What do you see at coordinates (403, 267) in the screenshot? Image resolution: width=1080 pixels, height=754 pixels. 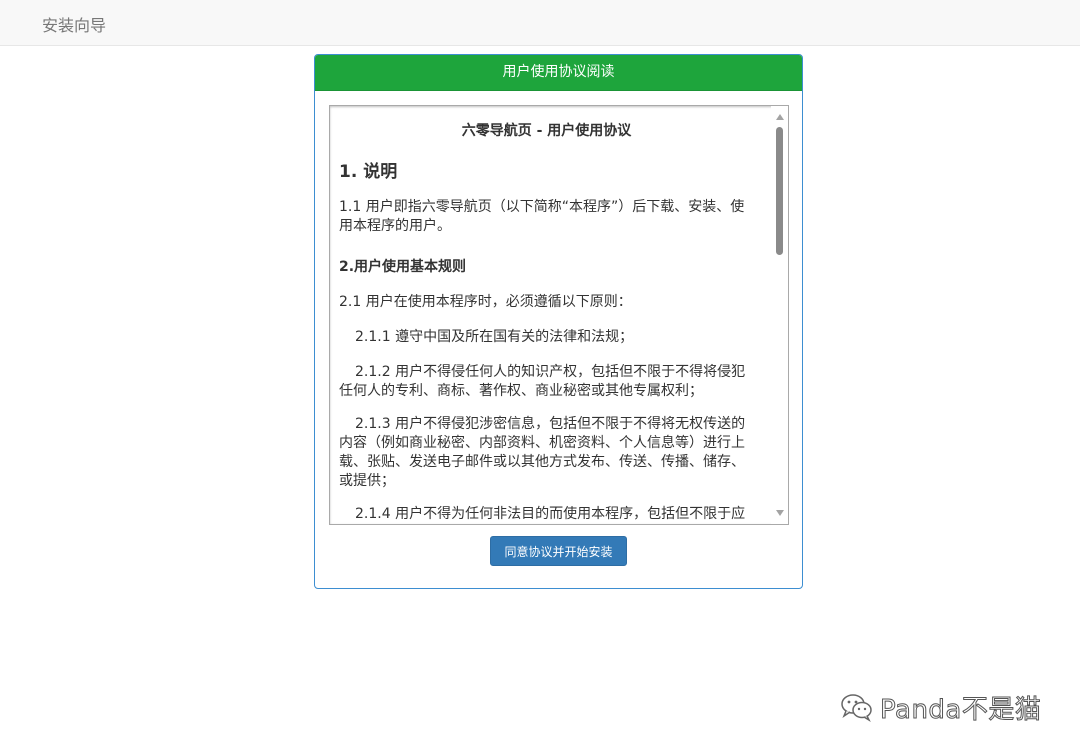 I see `section-2-heading: 2.用户使用基本规则` at bounding box center [403, 267].